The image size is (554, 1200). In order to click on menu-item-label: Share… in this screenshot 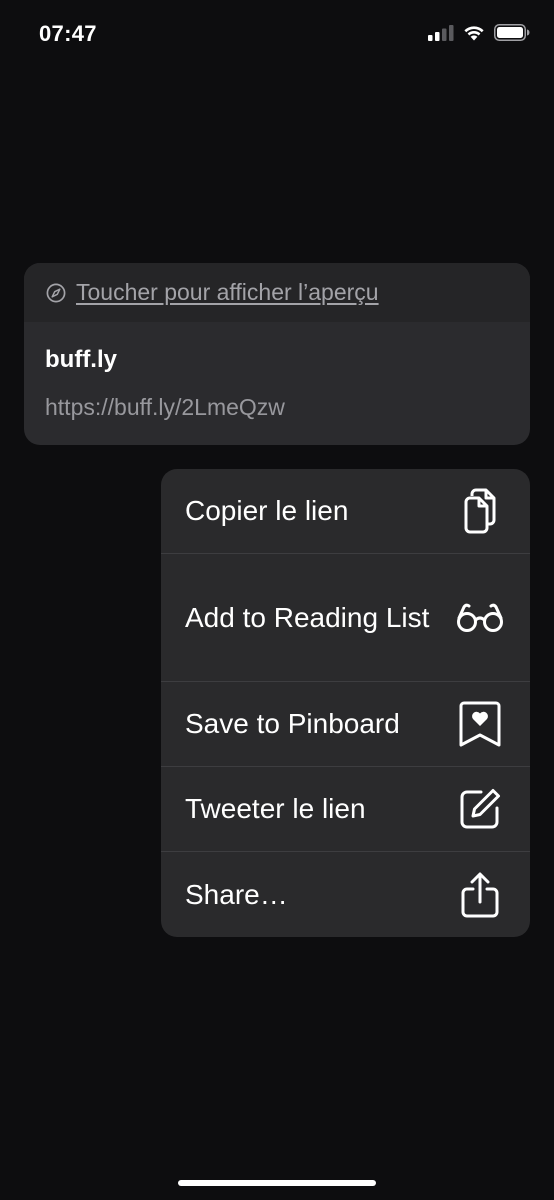, I will do `click(236, 894)`.